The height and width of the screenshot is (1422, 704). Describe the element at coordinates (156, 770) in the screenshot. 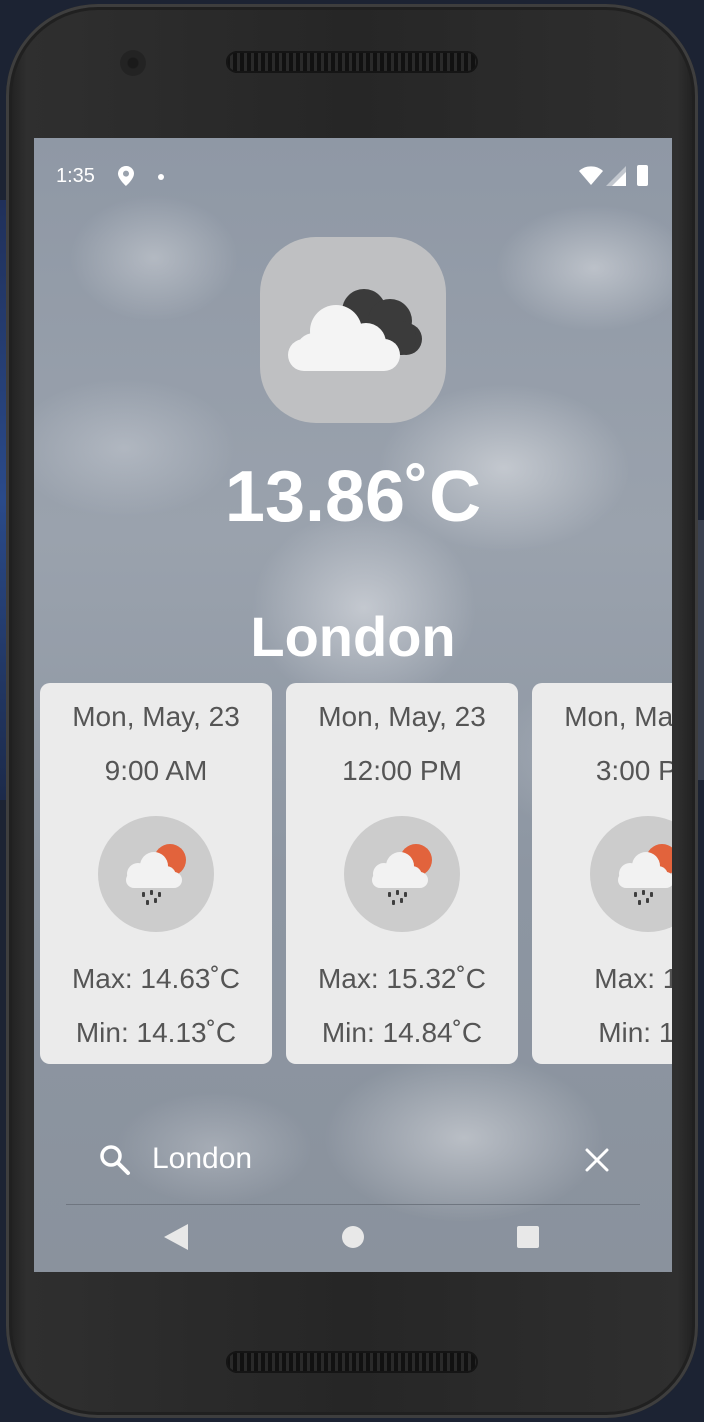

I see `forecast-time: 9:00 AM` at that location.